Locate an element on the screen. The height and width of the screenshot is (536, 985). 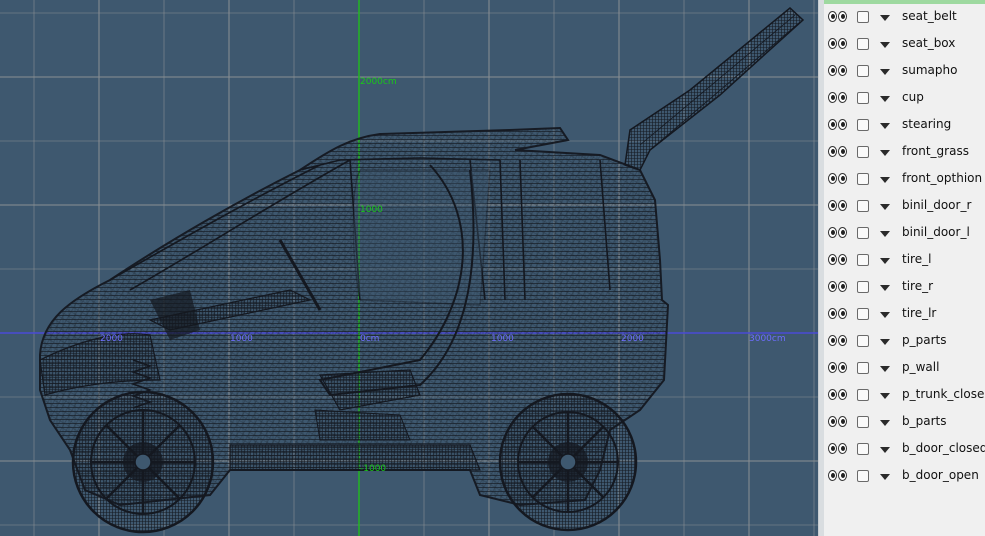
layer-row: seat_belt is located at coordinates (904, 17).